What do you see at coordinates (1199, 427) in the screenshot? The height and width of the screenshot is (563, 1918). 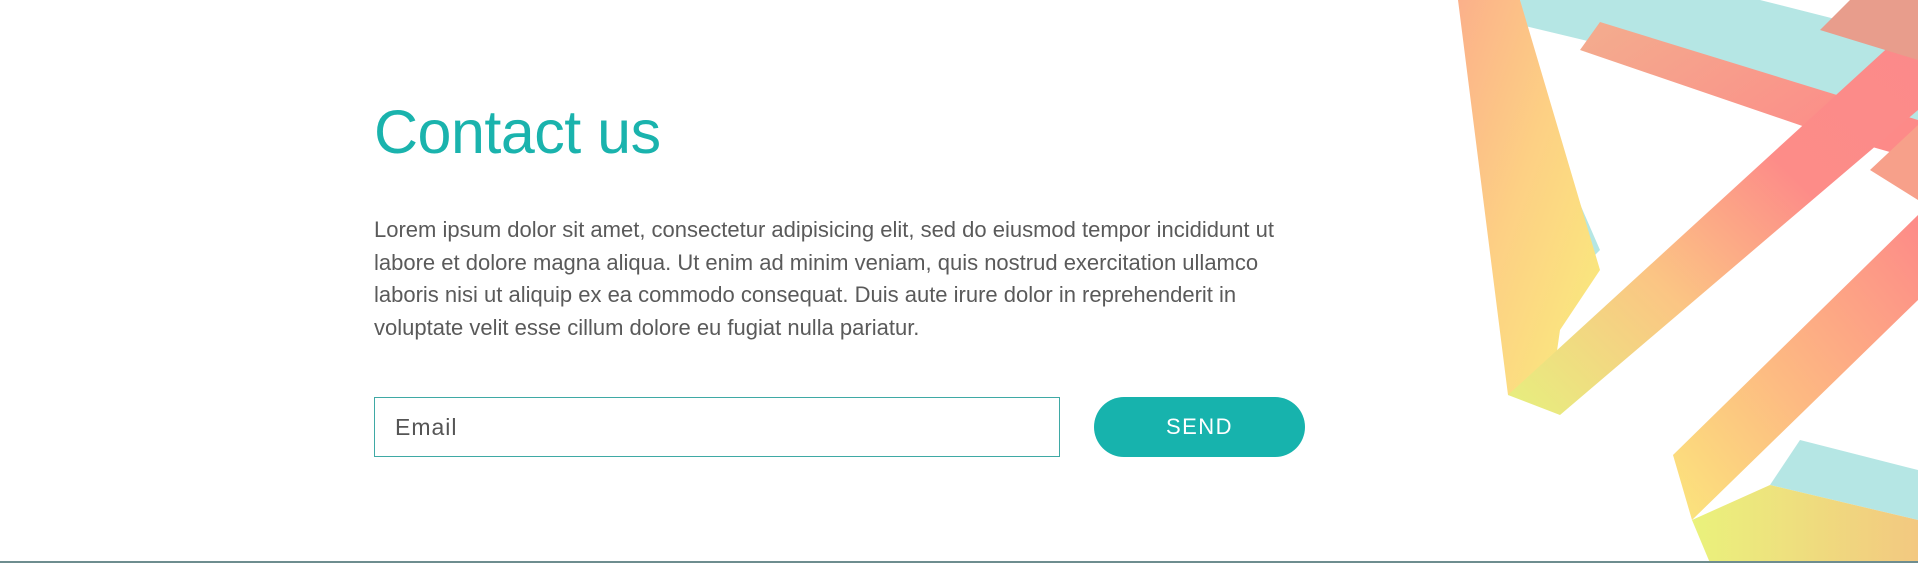 I see `send-button: SEND` at bounding box center [1199, 427].